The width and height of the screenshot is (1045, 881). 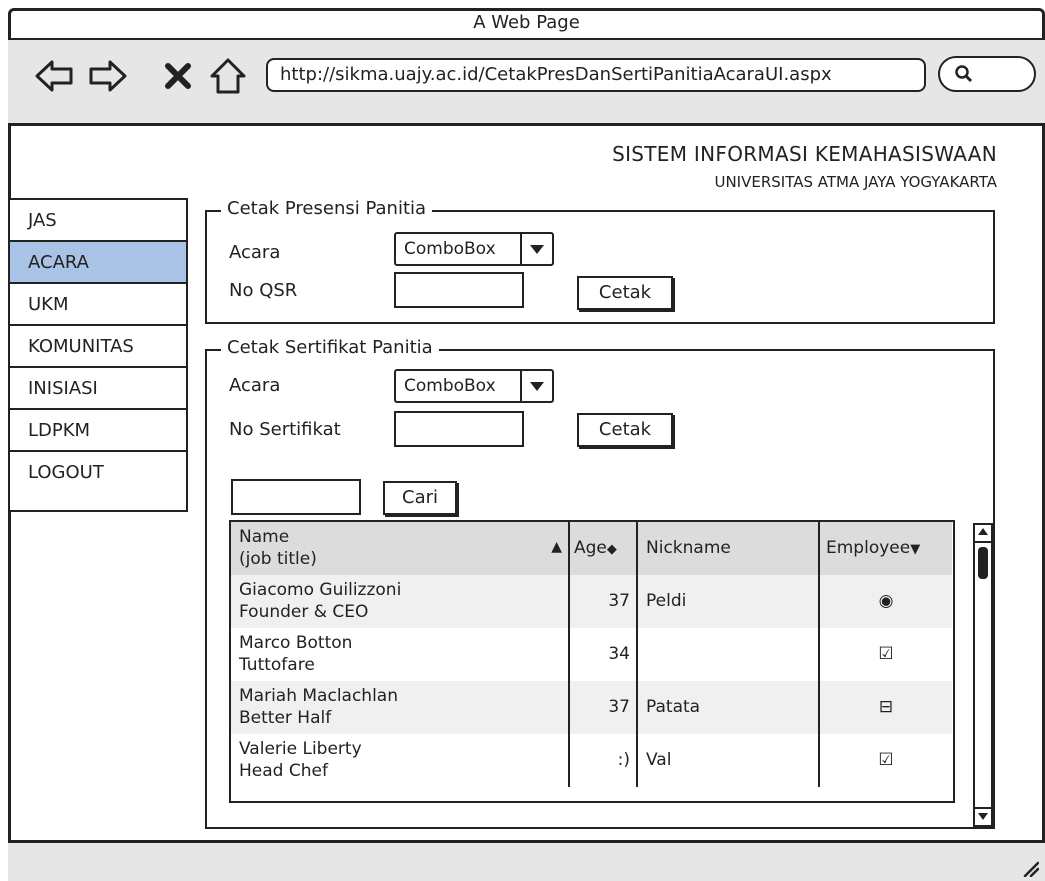 What do you see at coordinates (320, 590) in the screenshot?
I see `row-name: Giacomo Guilizzoni` at bounding box center [320, 590].